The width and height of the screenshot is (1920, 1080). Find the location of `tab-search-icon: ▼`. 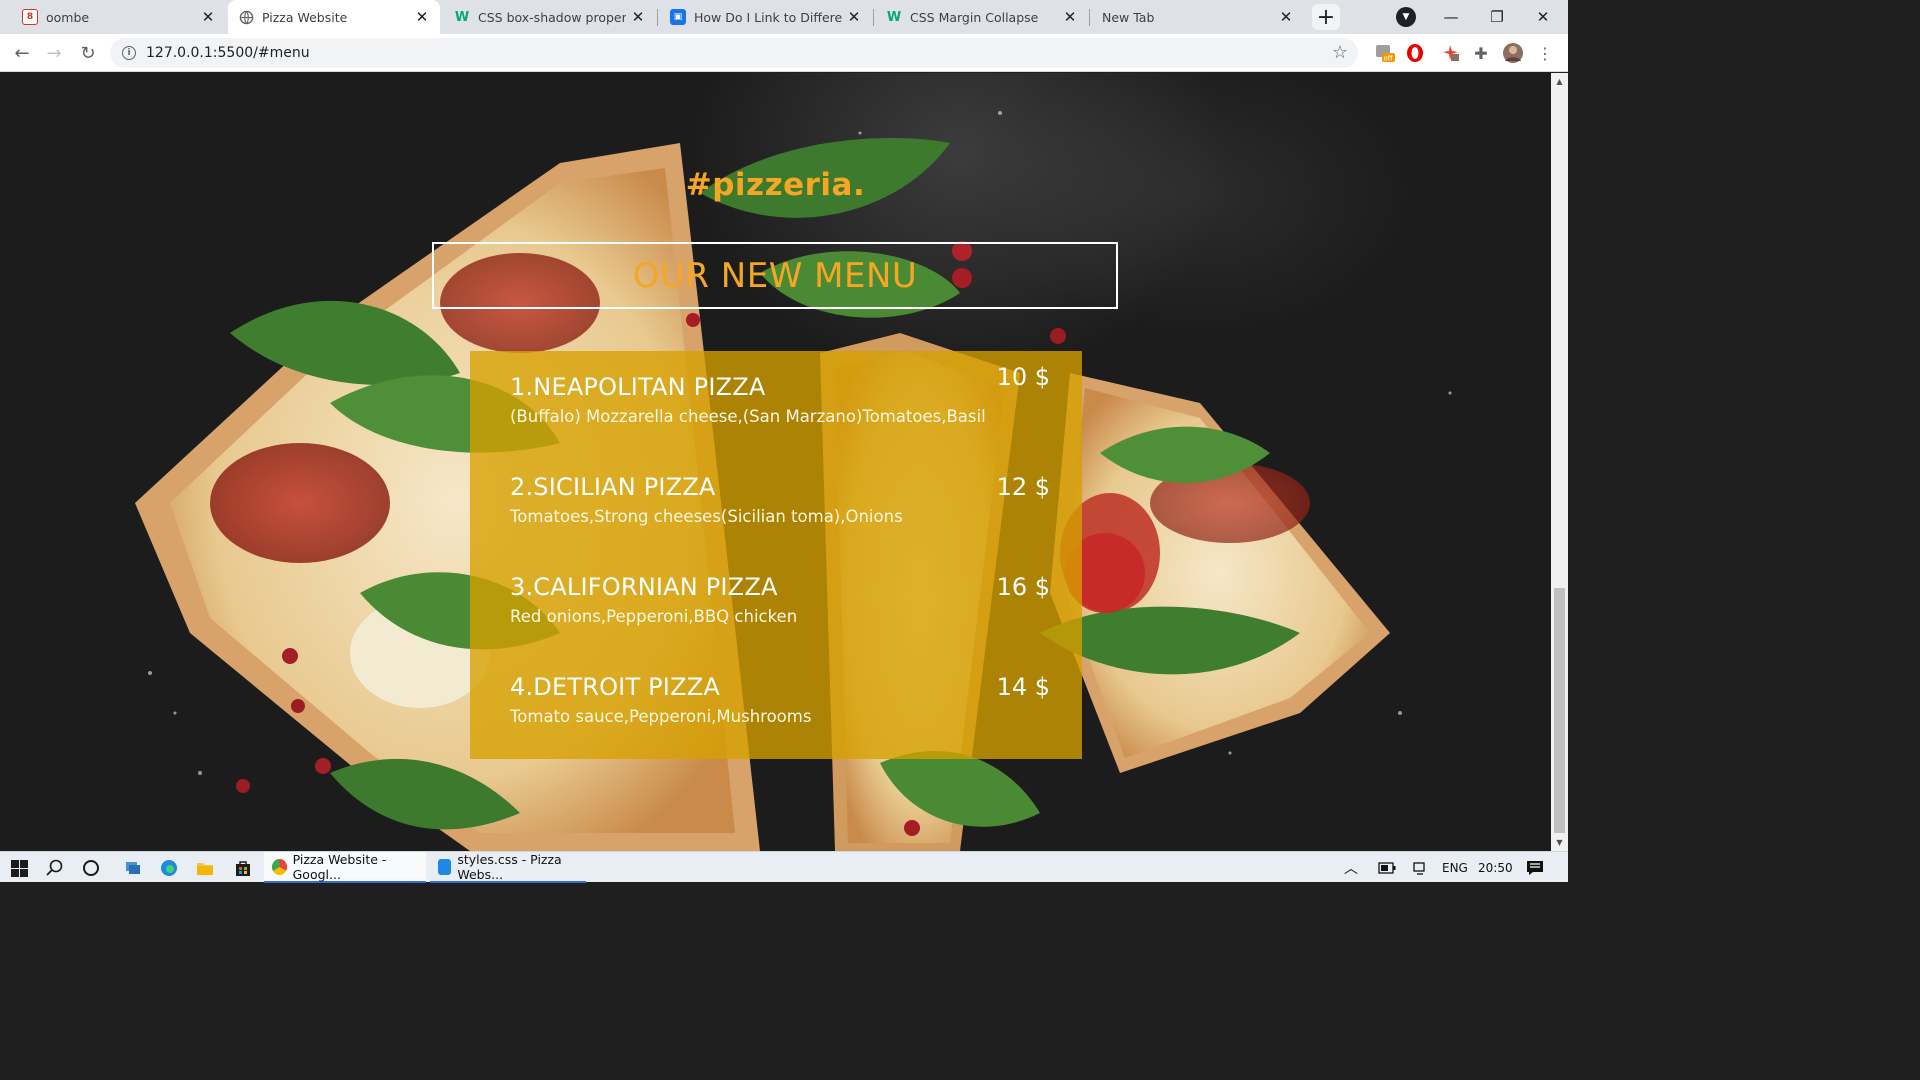

tab-search-icon: ▼ is located at coordinates (1406, 17).